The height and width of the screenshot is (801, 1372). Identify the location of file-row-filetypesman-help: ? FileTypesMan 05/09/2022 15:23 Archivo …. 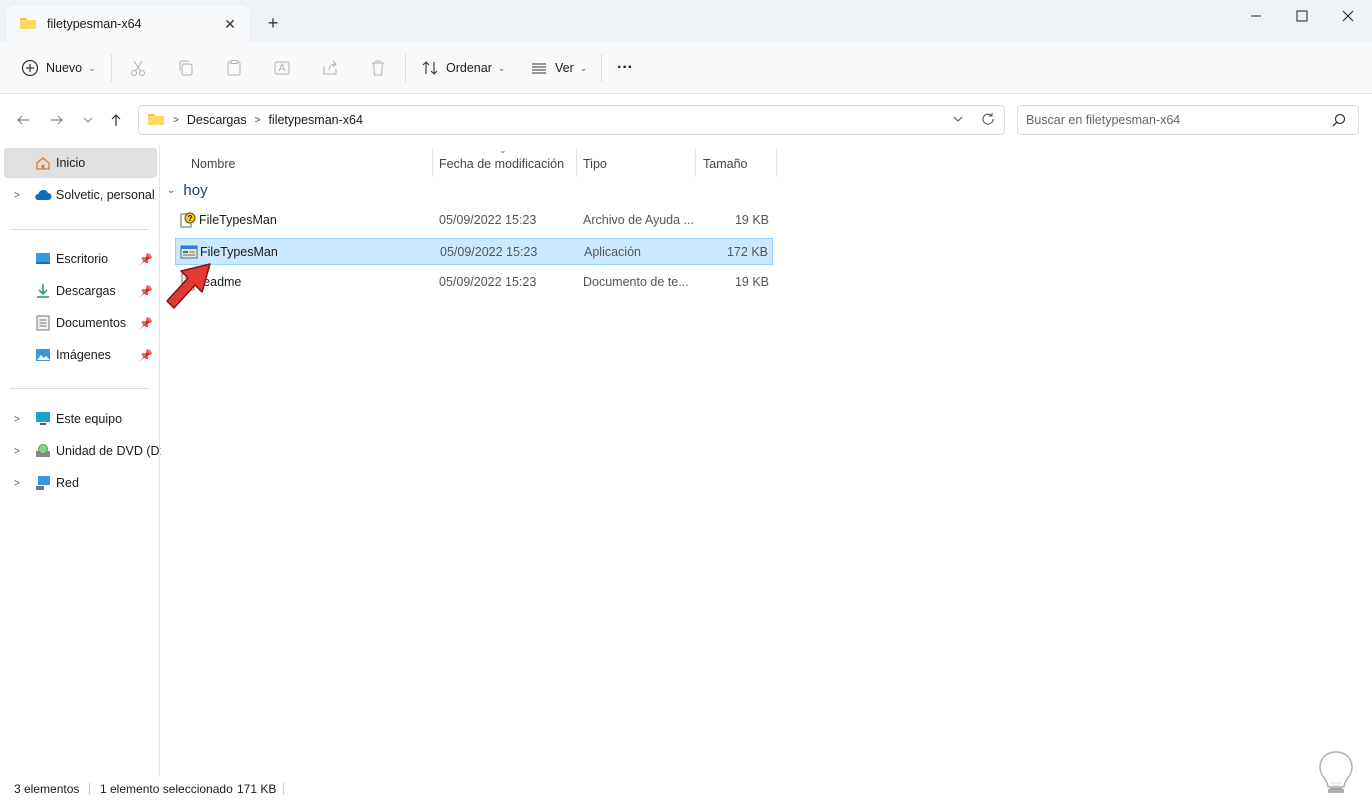
(474, 220).